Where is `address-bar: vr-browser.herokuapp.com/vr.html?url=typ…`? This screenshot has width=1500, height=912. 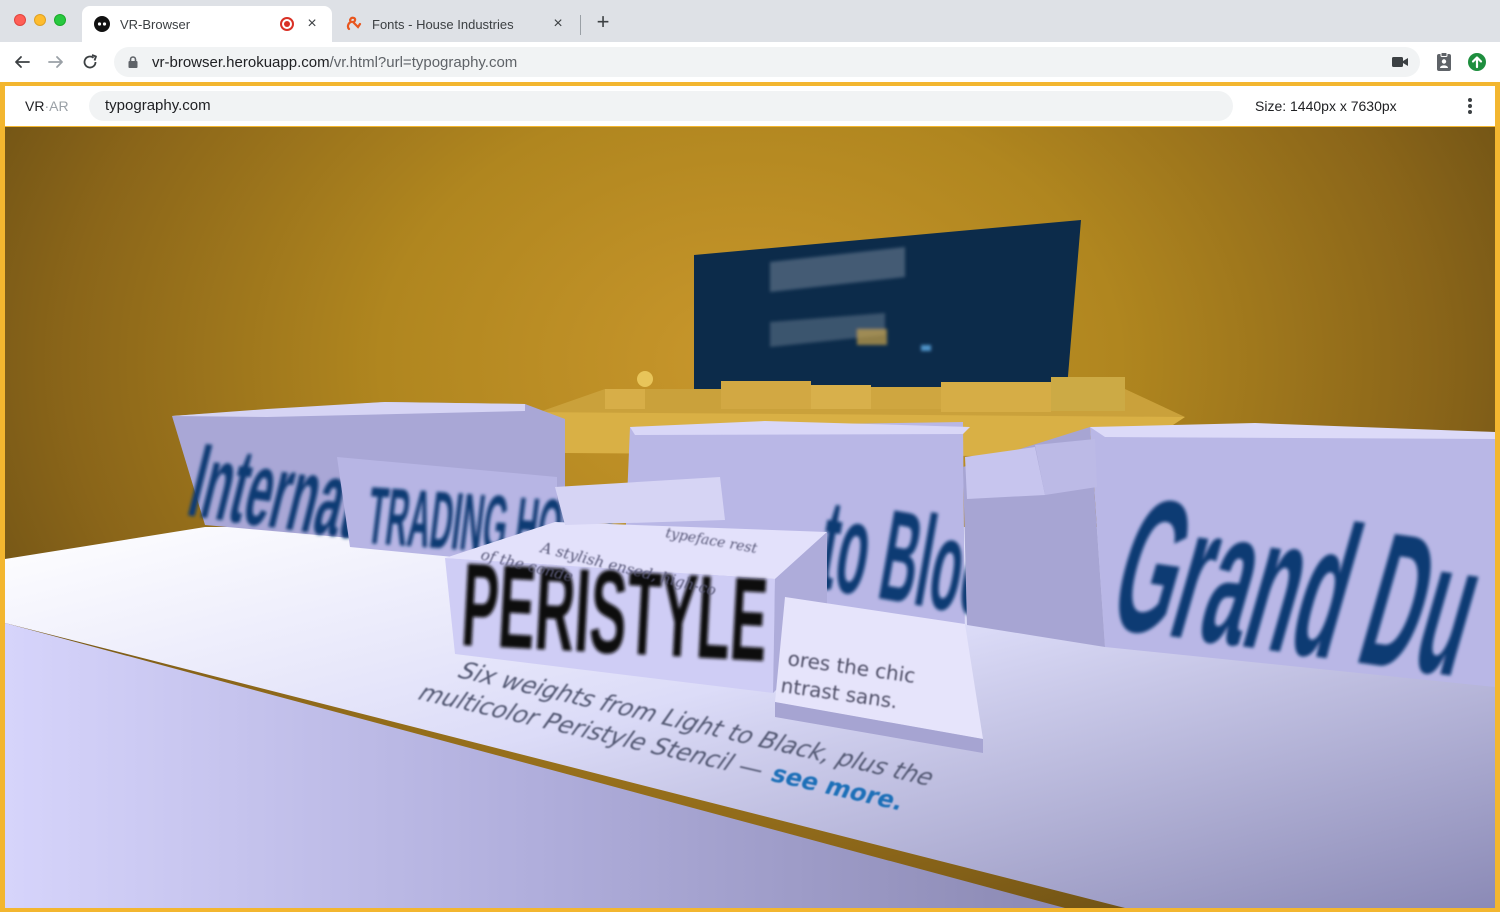
address-bar: vr-browser.herokuapp.com/vr.html?url=typ… is located at coordinates (767, 62).